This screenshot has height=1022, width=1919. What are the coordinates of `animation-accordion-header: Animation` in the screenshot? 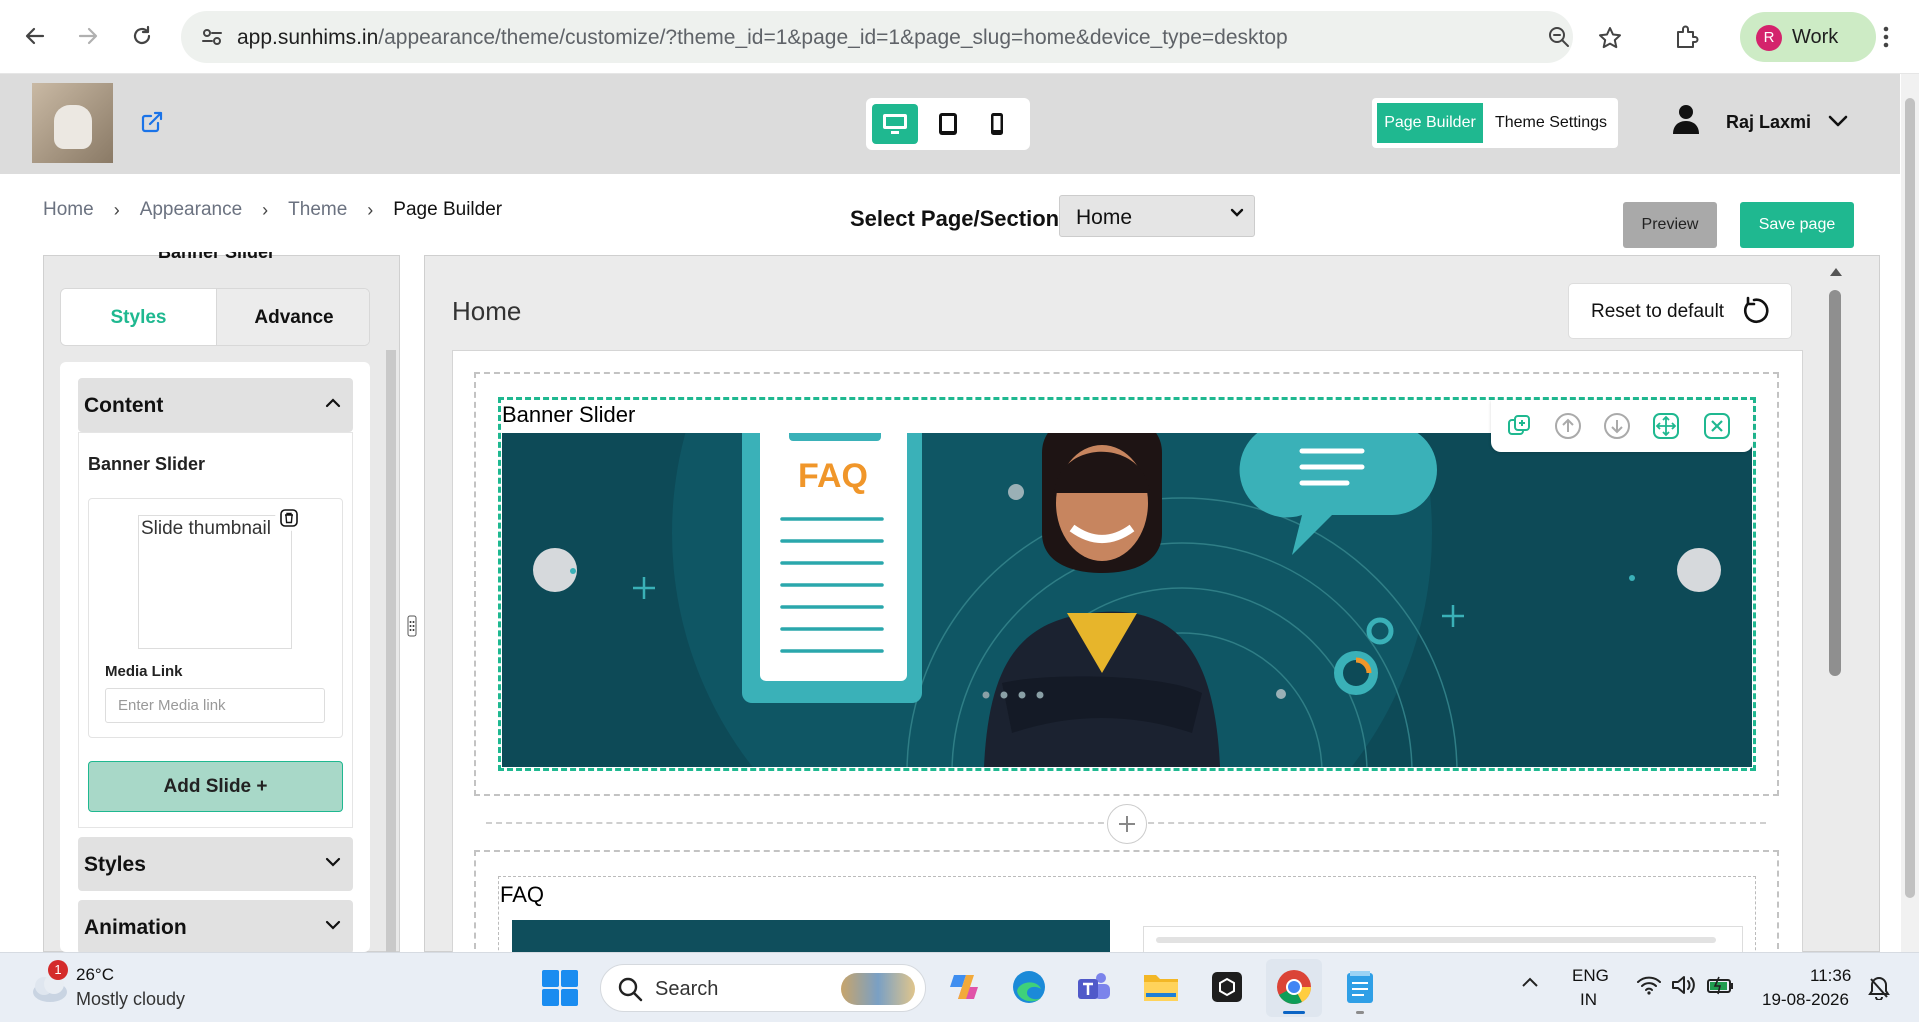 It's located at (215, 927).